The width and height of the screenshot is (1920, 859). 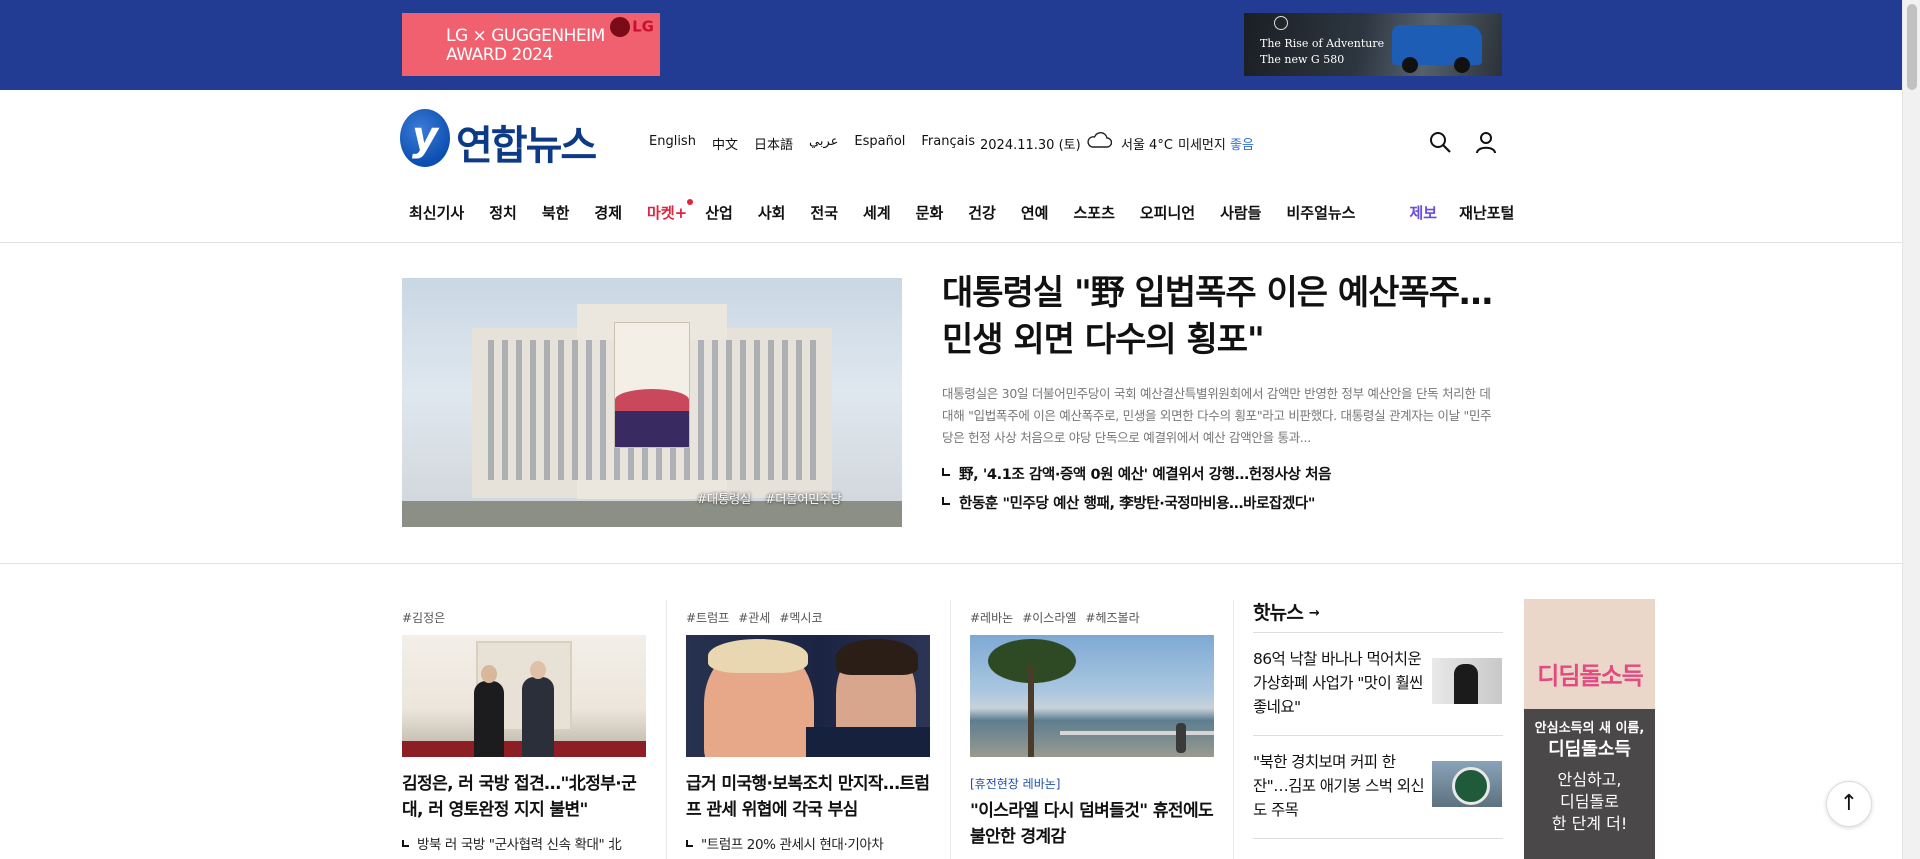 What do you see at coordinates (1167, 212) in the screenshot?
I see `nav-item-opinion: 오피니언` at bounding box center [1167, 212].